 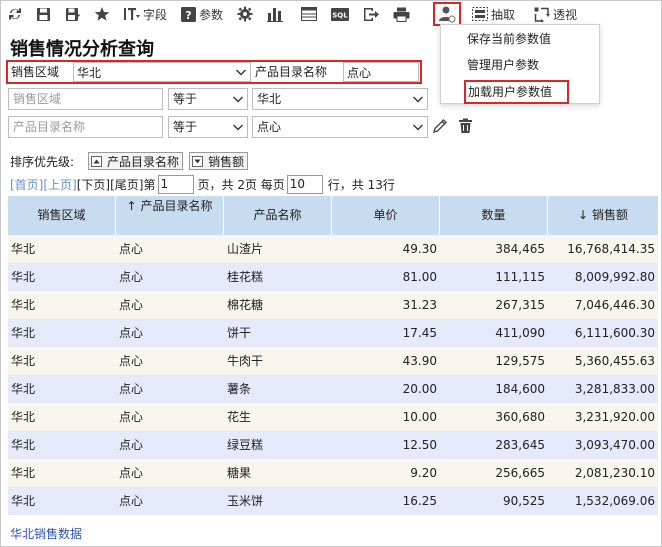 I want to click on filter2-value-select: 点心, so click(x=340, y=127).